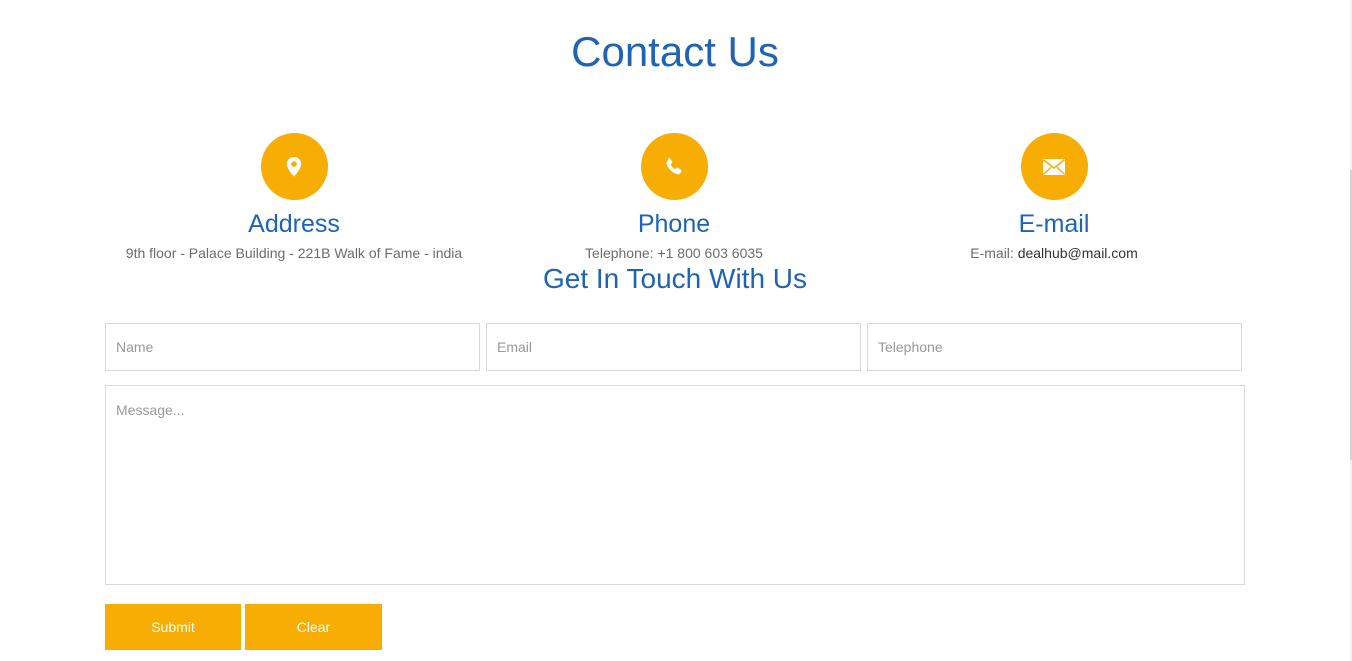 The image size is (1352, 661). I want to click on email-label: E-mail:, so click(994, 253).